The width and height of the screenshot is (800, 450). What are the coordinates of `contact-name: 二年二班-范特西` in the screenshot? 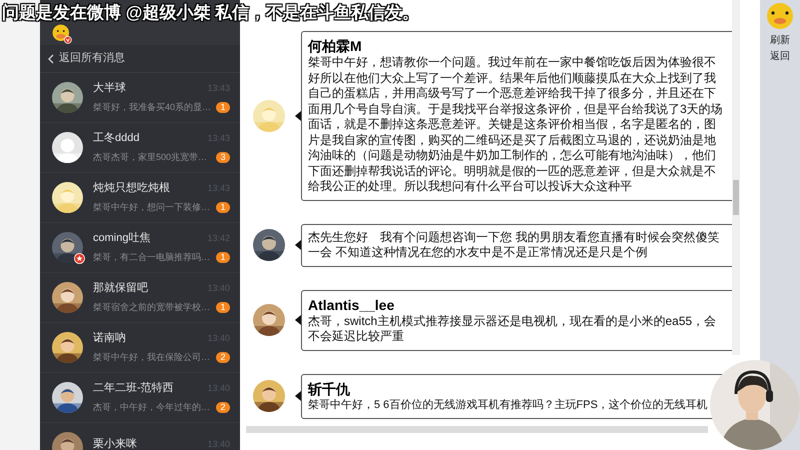 It's located at (133, 388).